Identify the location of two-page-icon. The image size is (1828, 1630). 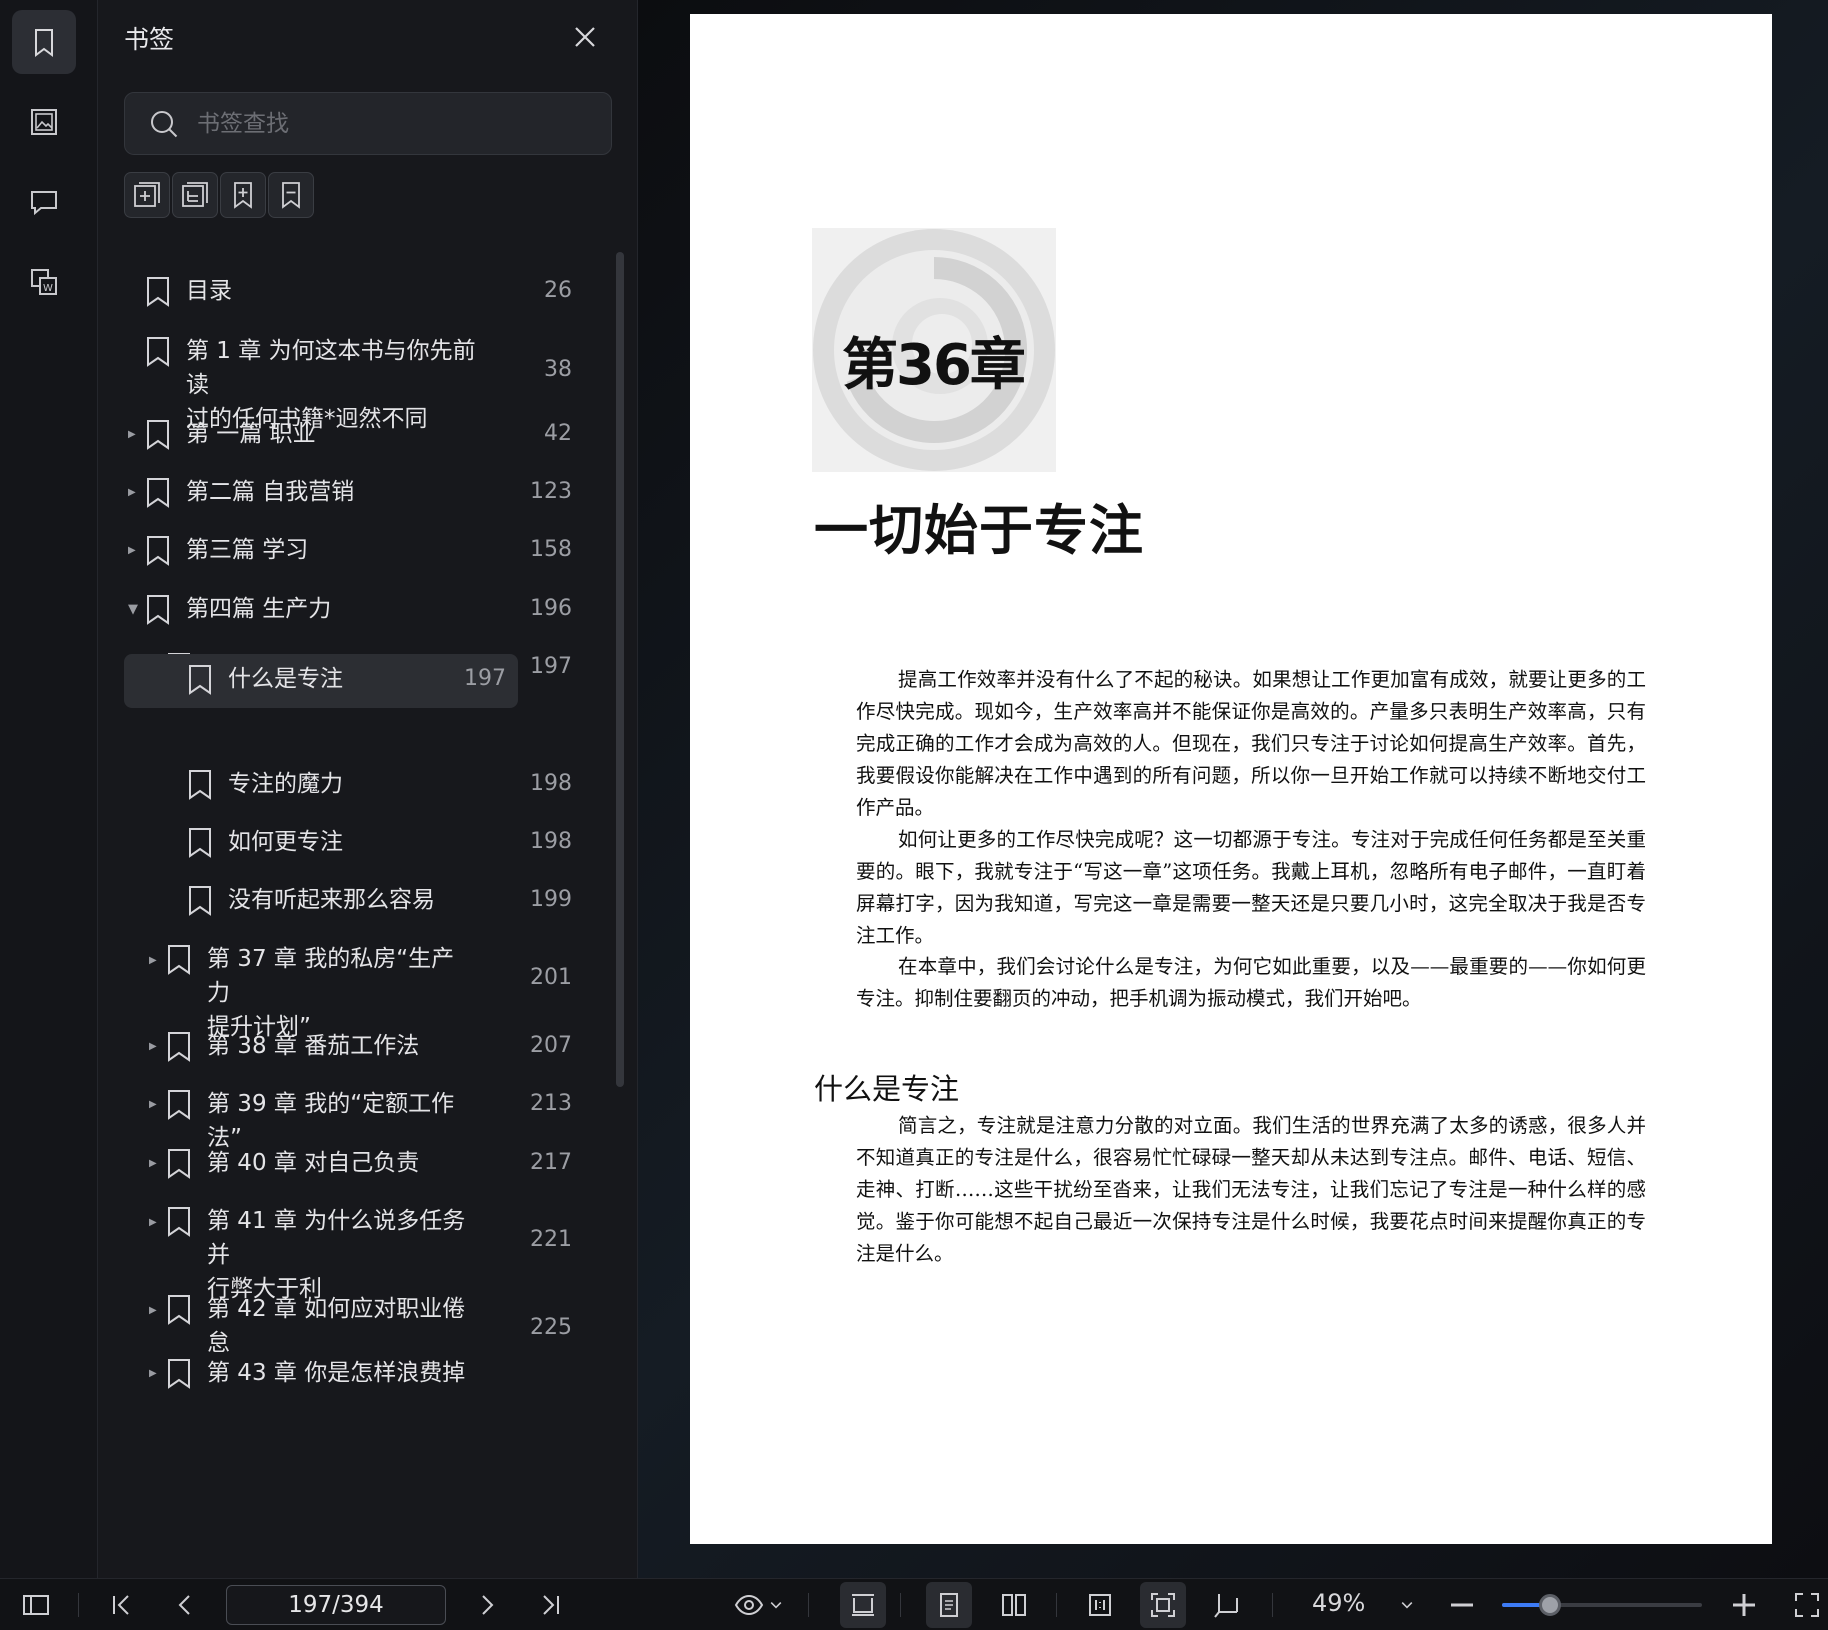
(1014, 1605).